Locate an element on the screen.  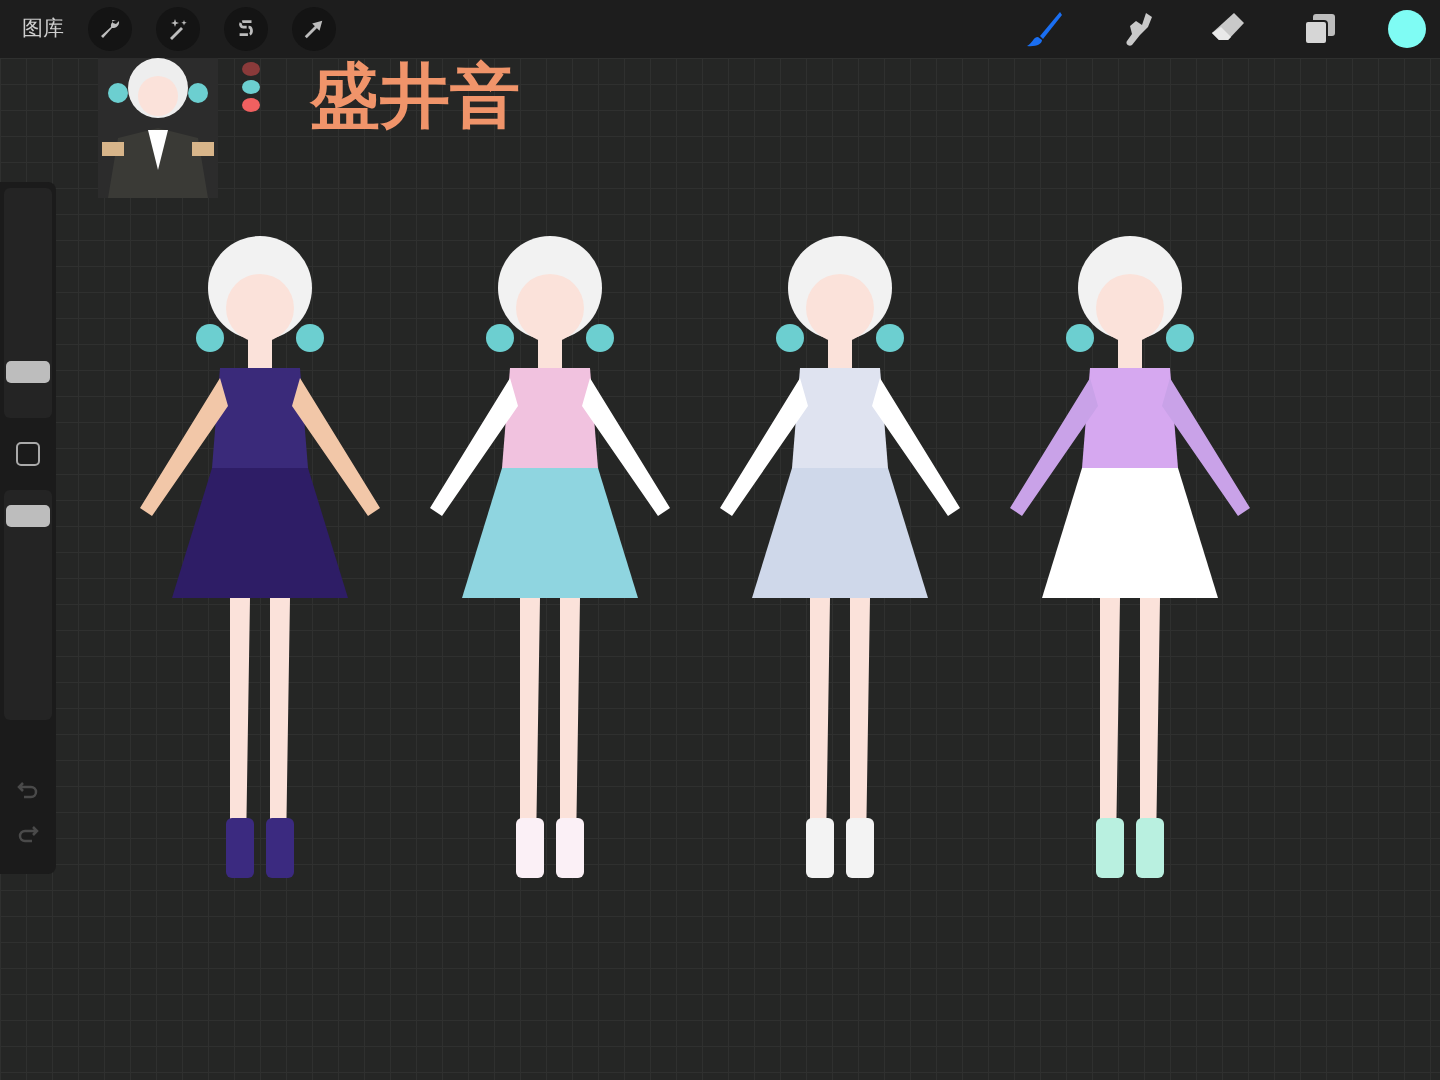
modify-button is located at coordinates (28, 454).